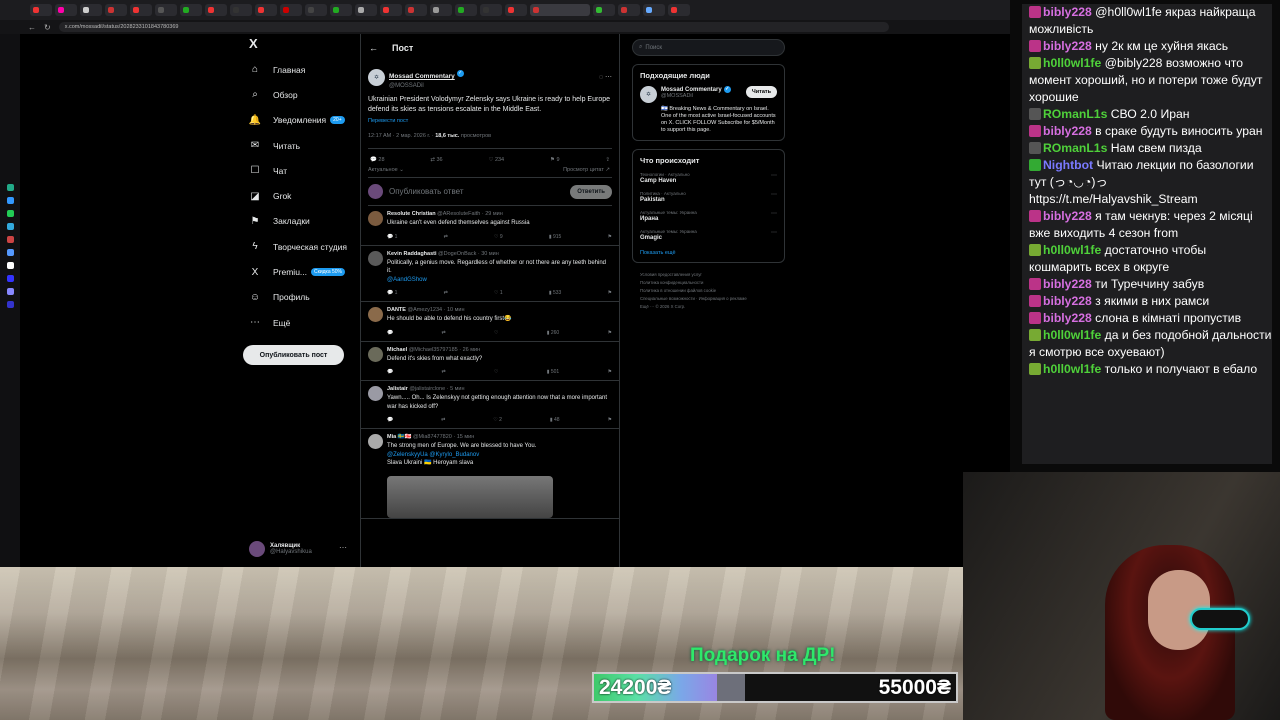  What do you see at coordinates (498, 237) in the screenshot?
I see `like-count: ♡ 9` at bounding box center [498, 237].